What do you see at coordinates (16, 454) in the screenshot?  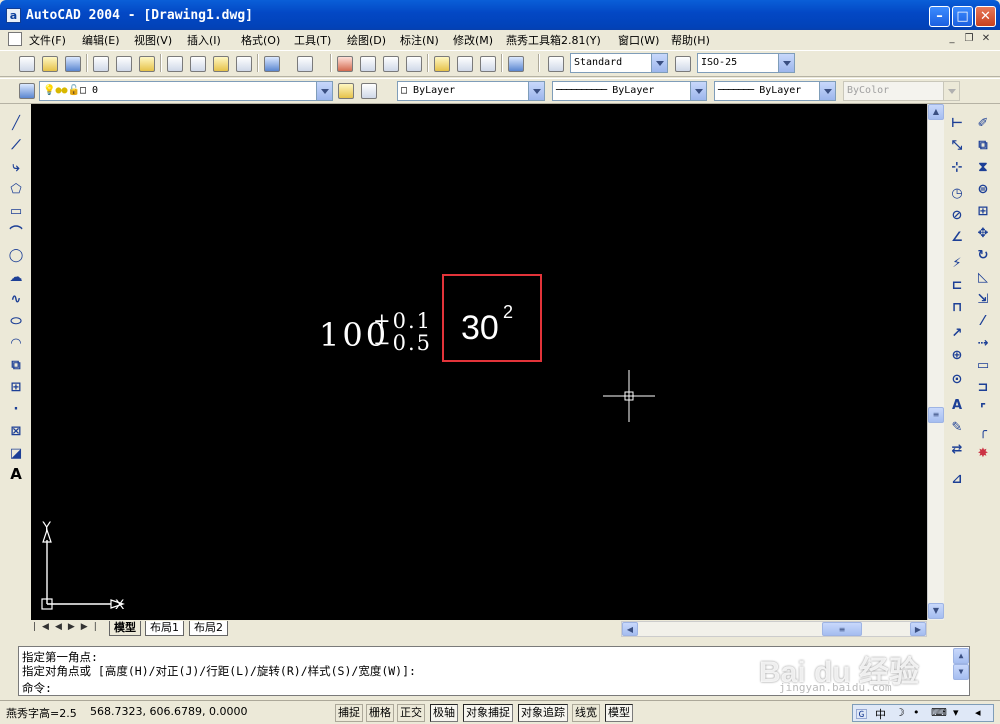 I see `region-icon: ◪` at bounding box center [16, 454].